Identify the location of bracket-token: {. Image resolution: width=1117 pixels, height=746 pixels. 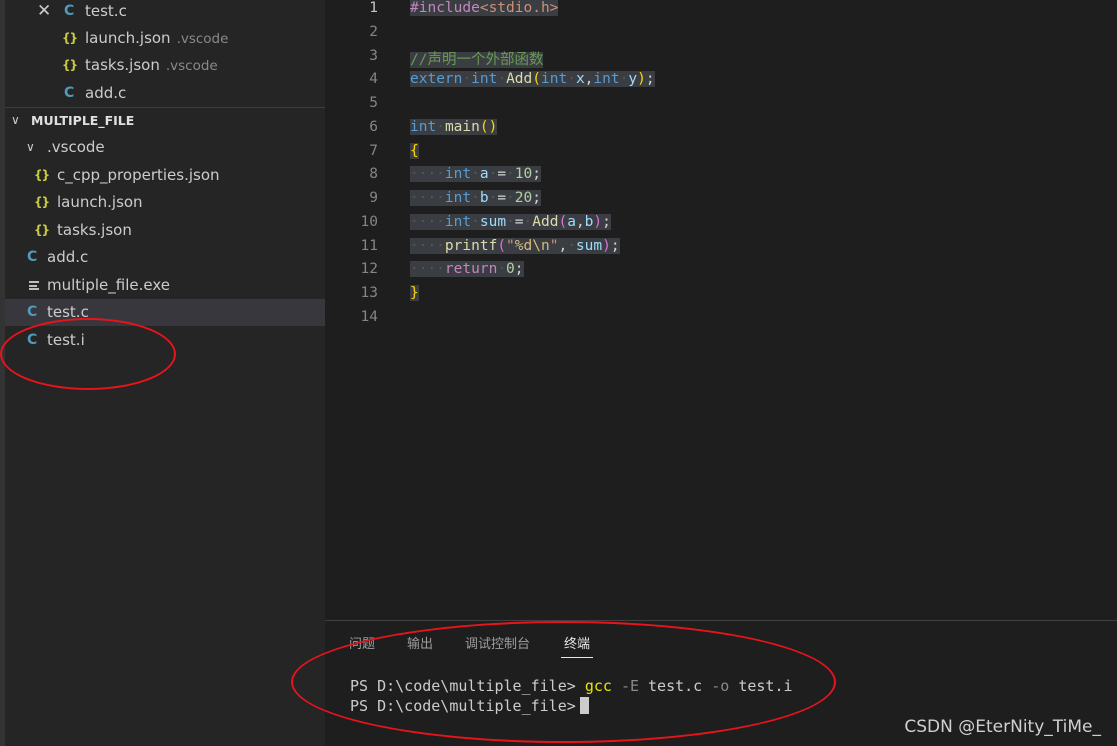
(414, 151).